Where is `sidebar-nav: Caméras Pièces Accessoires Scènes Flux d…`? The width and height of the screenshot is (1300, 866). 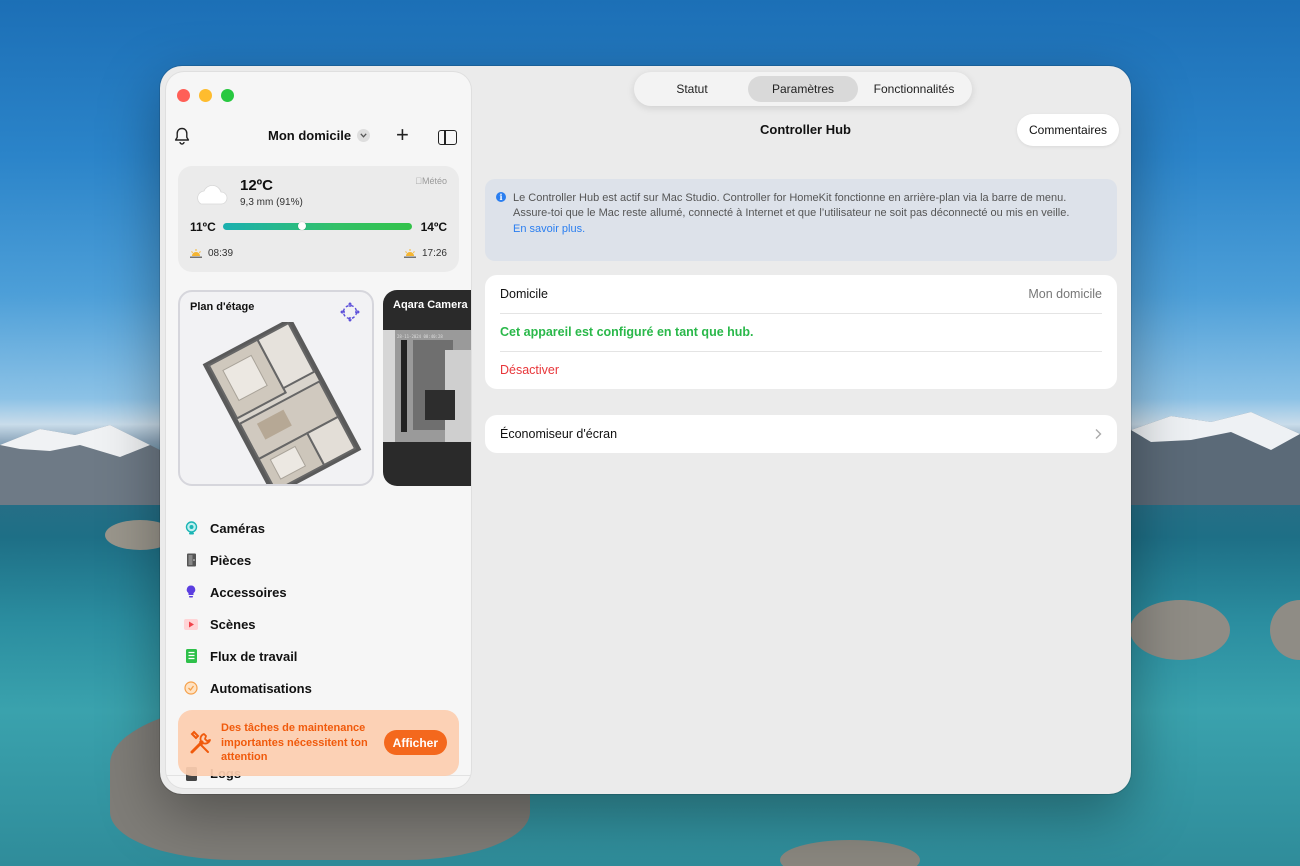
sidebar-nav: Caméras Pièces Accessoires Scènes Flux d… is located at coordinates (319, 608).